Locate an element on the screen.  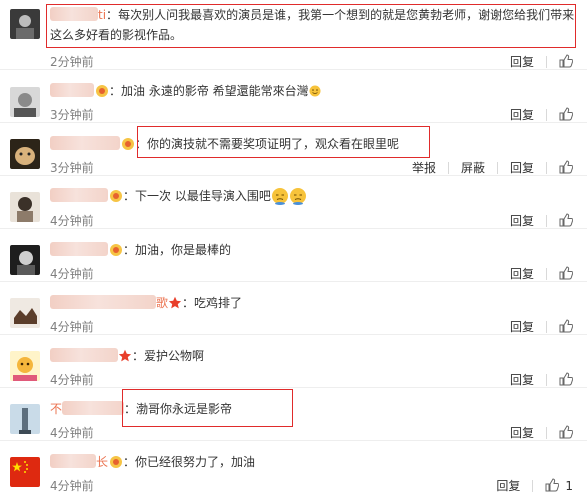
comment-text: 吃鸡排了 is located at coordinates (218, 303).